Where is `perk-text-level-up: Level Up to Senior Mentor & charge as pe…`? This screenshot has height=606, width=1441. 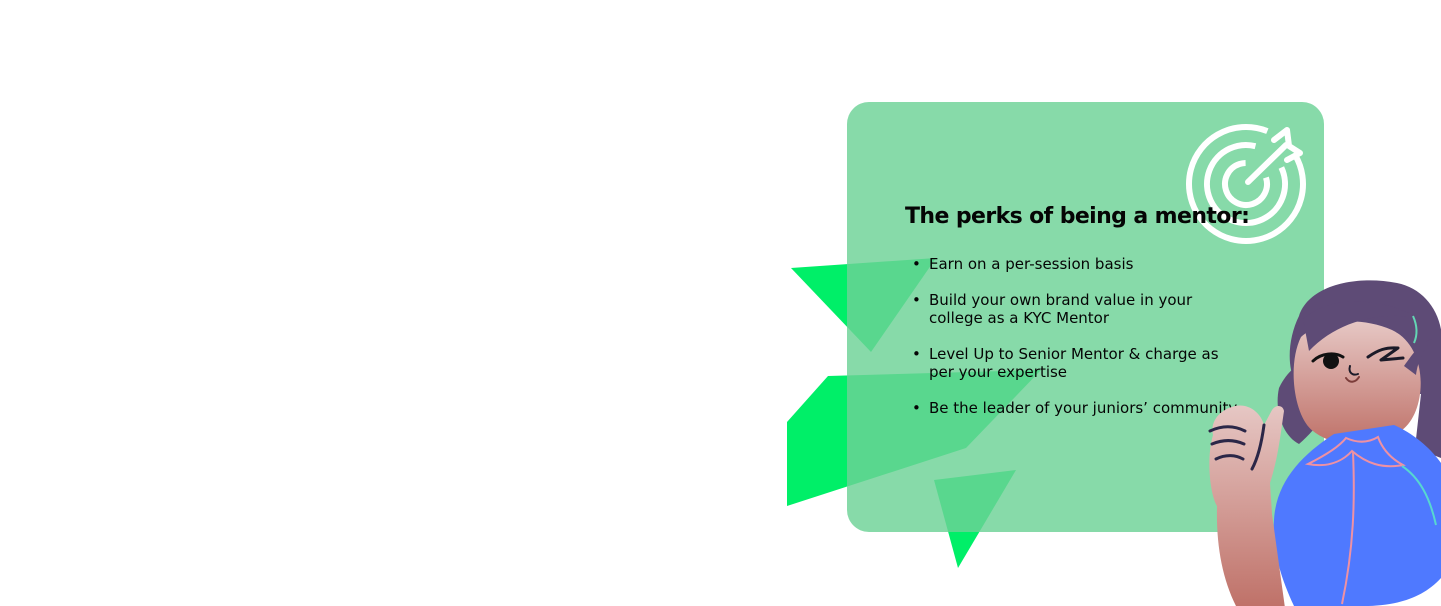
perk-text-level-up: Level Up to Senior Mentor & charge as pe… is located at coordinates (1074, 363).